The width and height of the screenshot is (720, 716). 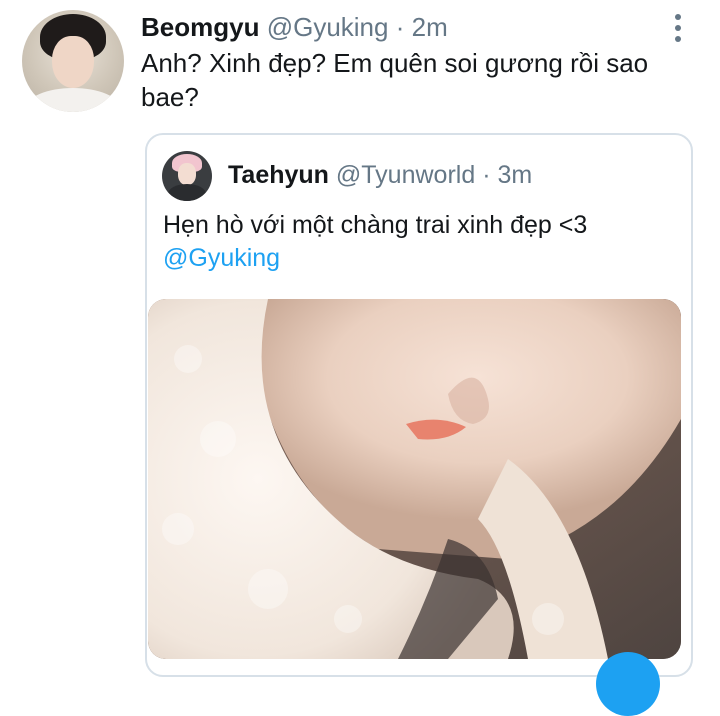 I want to click on mention-link: @Gyuking, so click(x=418, y=258).